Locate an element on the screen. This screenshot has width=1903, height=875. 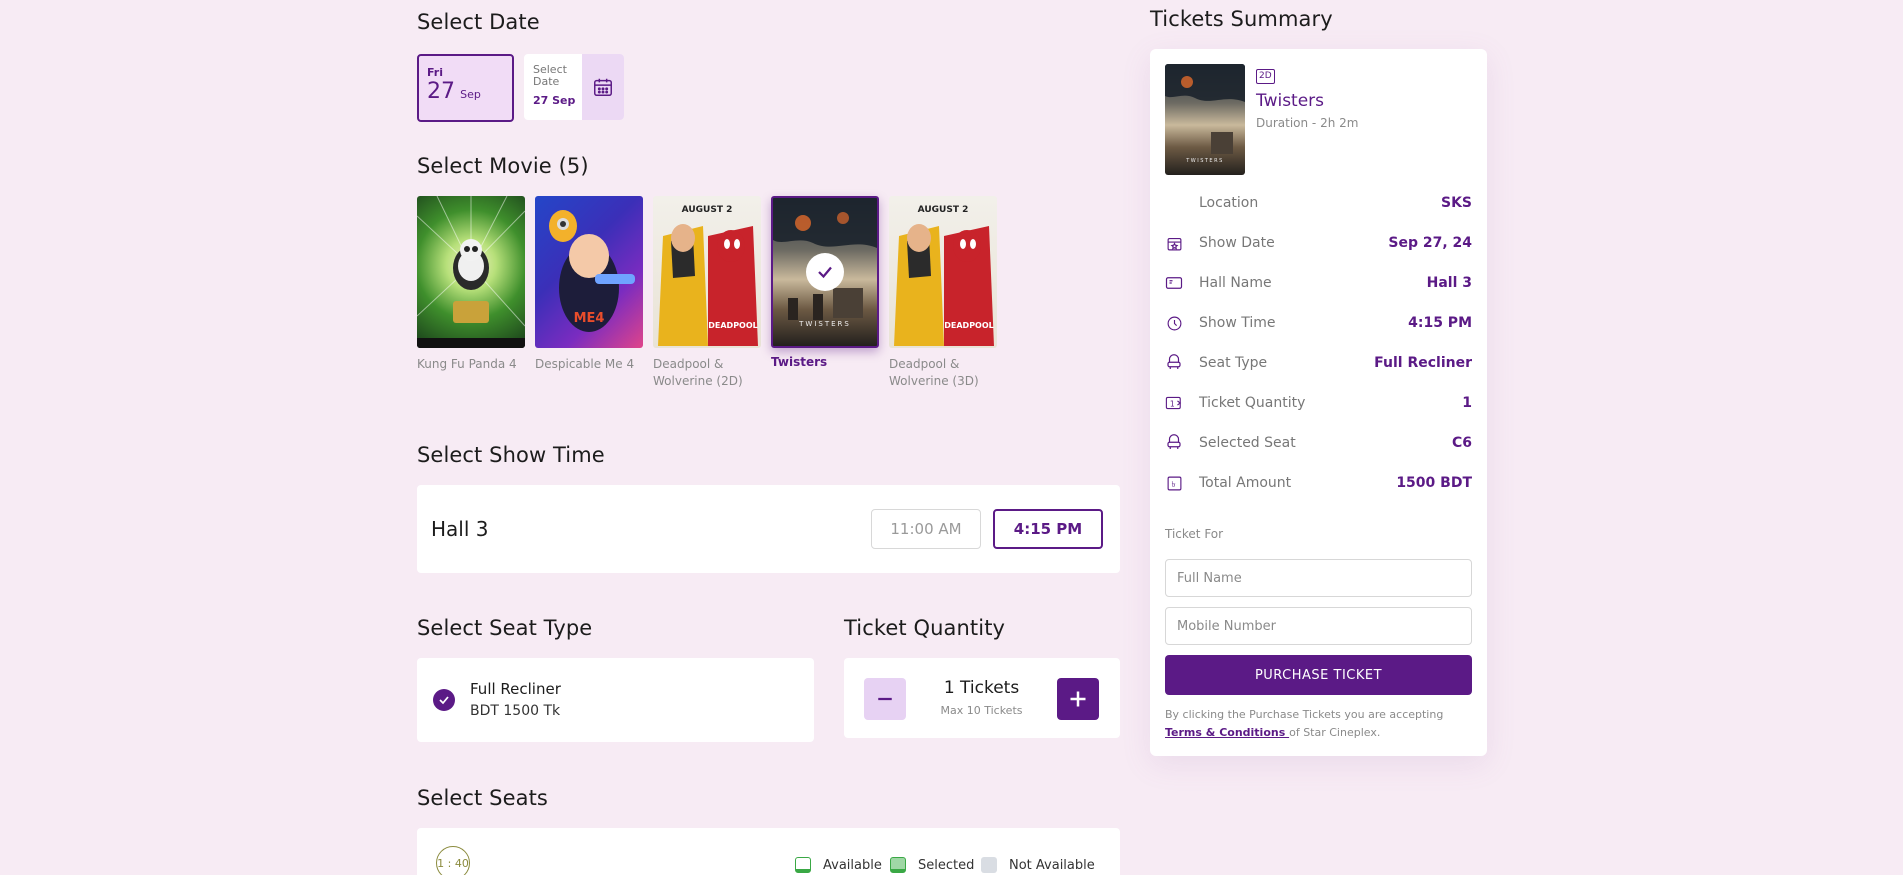
full-name-field is located at coordinates (1318, 578).